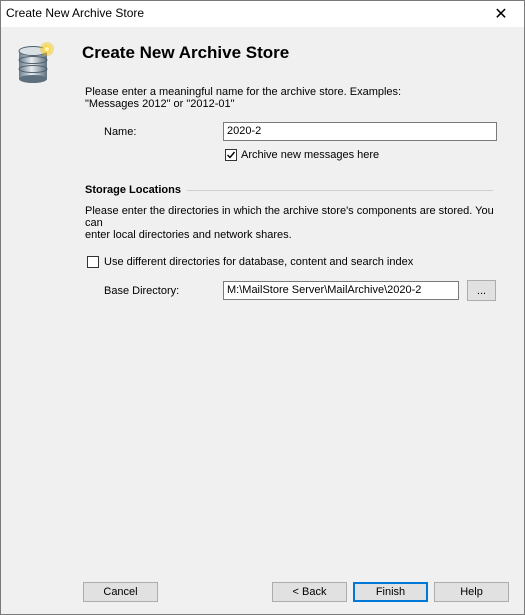 The image size is (525, 615). I want to click on base-directory-input: M:\MailStore Server\MailArchive\2020-2, so click(341, 290).